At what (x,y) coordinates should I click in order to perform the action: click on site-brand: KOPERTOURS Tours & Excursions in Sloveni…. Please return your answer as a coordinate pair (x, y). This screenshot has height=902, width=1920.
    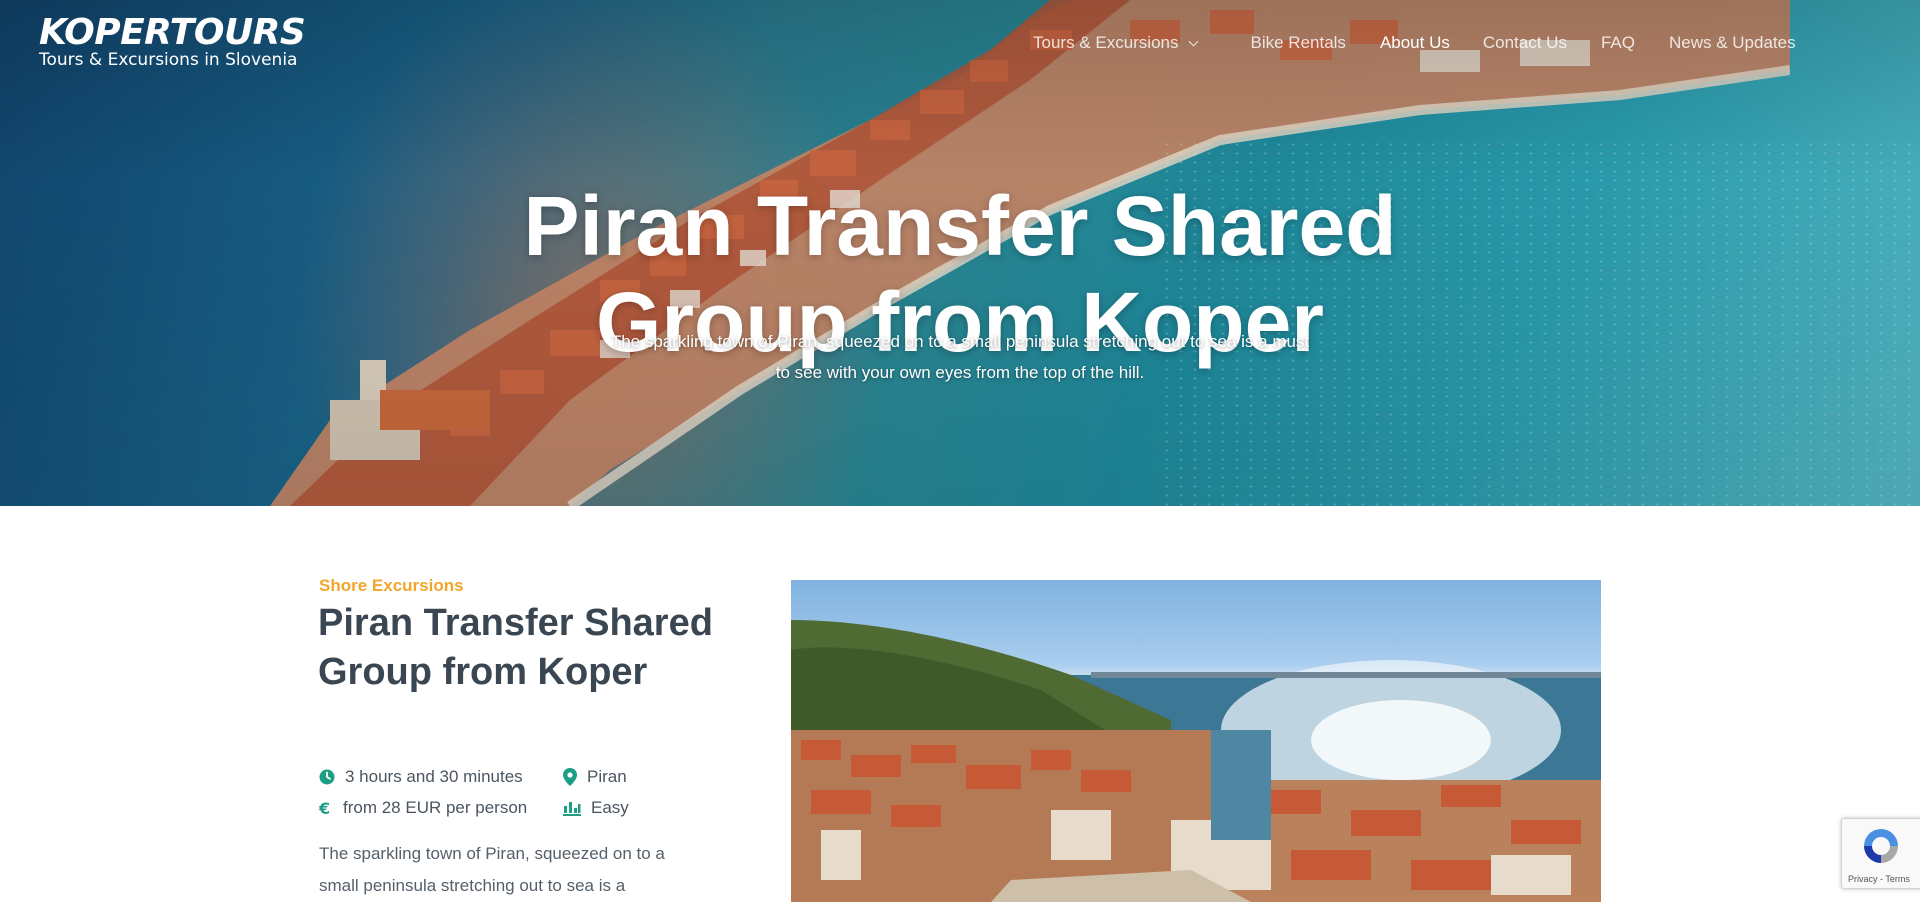
    Looking at the image, I should click on (172, 41).